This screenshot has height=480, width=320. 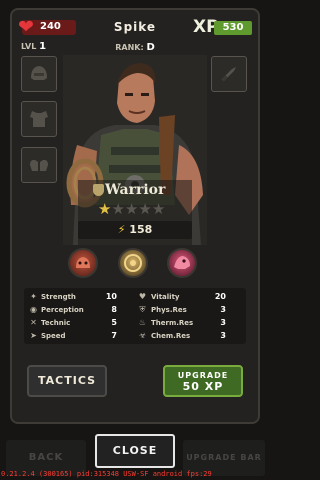 What do you see at coordinates (33, 335) in the screenshot?
I see `speed-icon: ➤` at bounding box center [33, 335].